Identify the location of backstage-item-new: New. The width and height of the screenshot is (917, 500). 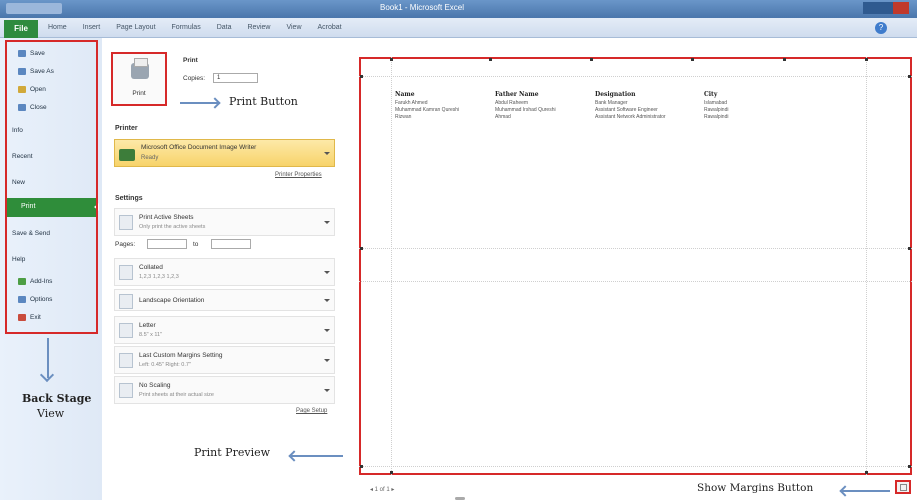
(18, 182).